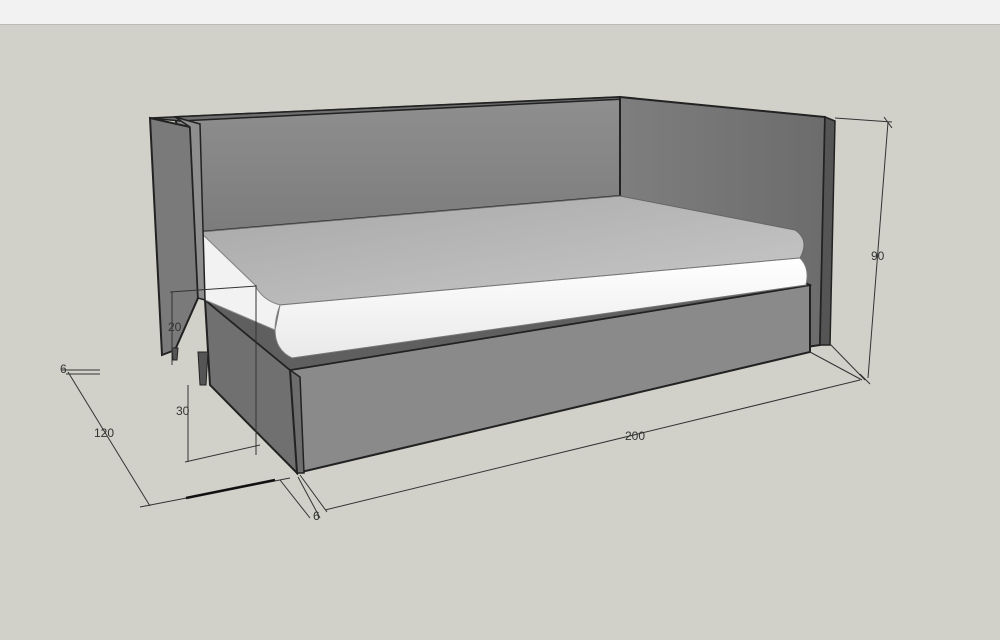 The width and height of the screenshot is (1000, 640). I want to click on base-height-label: 30, so click(183, 411).